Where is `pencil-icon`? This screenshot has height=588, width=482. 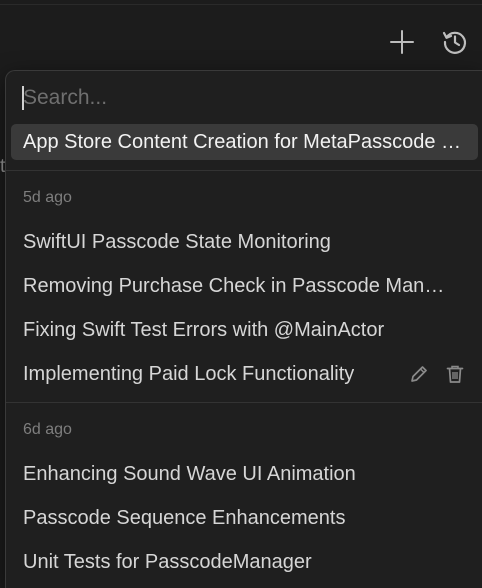 pencil-icon is located at coordinates (419, 374).